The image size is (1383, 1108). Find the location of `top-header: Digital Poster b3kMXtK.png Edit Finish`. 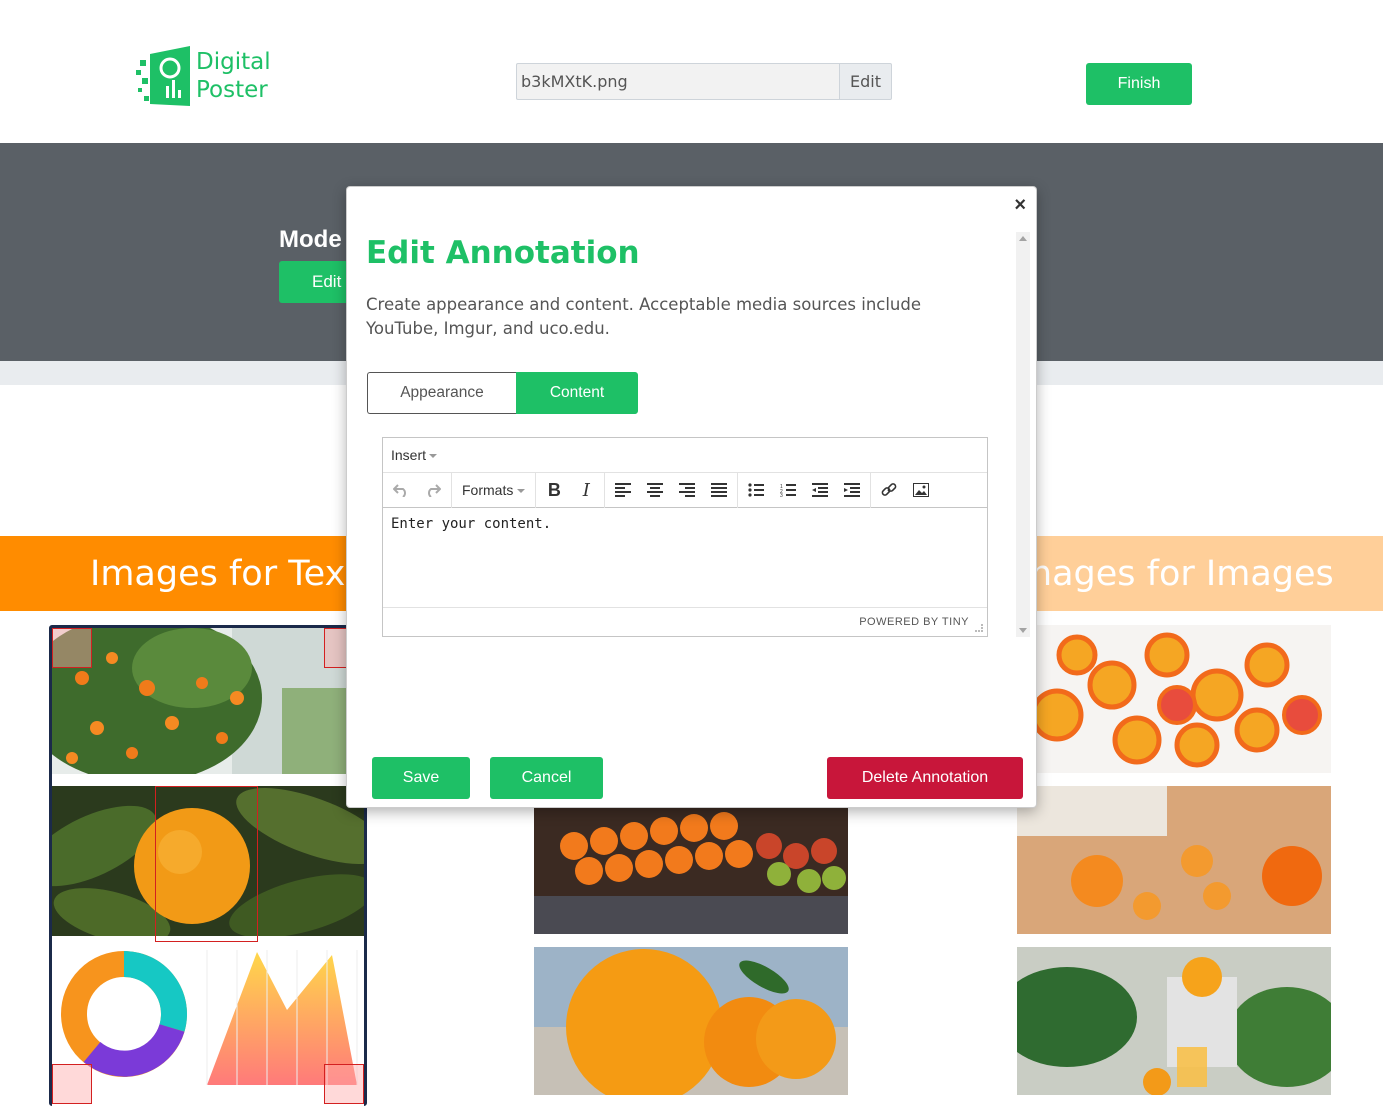

top-header: Digital Poster b3kMXtK.png Edit Finish is located at coordinates (691, 71).